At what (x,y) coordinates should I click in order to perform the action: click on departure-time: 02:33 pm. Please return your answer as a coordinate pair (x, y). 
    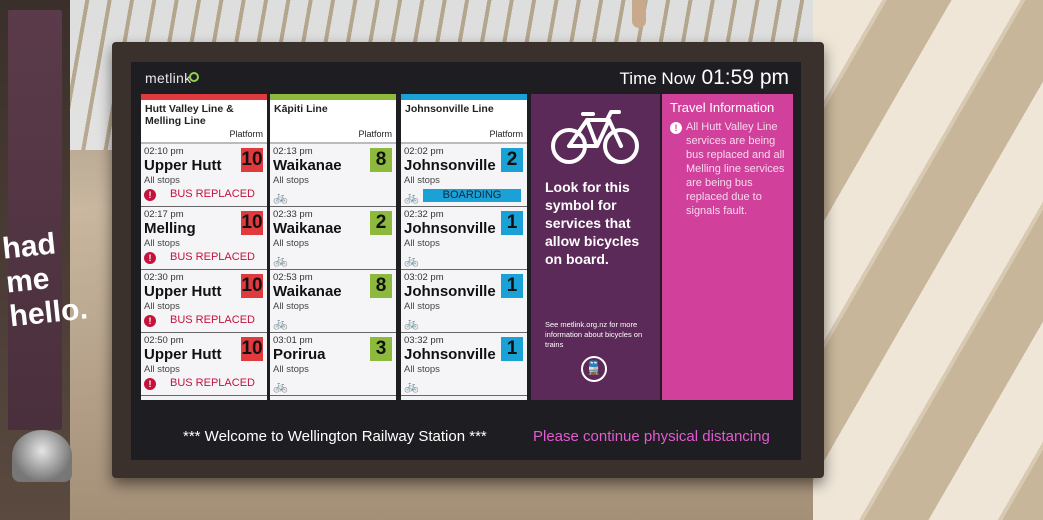
    Looking at the image, I should click on (293, 214).